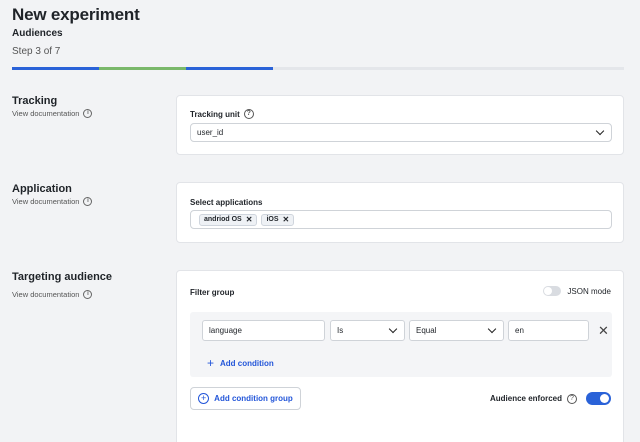 The height and width of the screenshot is (442, 640). What do you see at coordinates (401, 344) in the screenshot?
I see `condition-group: language Is Equal en ✕ + Add condition` at bounding box center [401, 344].